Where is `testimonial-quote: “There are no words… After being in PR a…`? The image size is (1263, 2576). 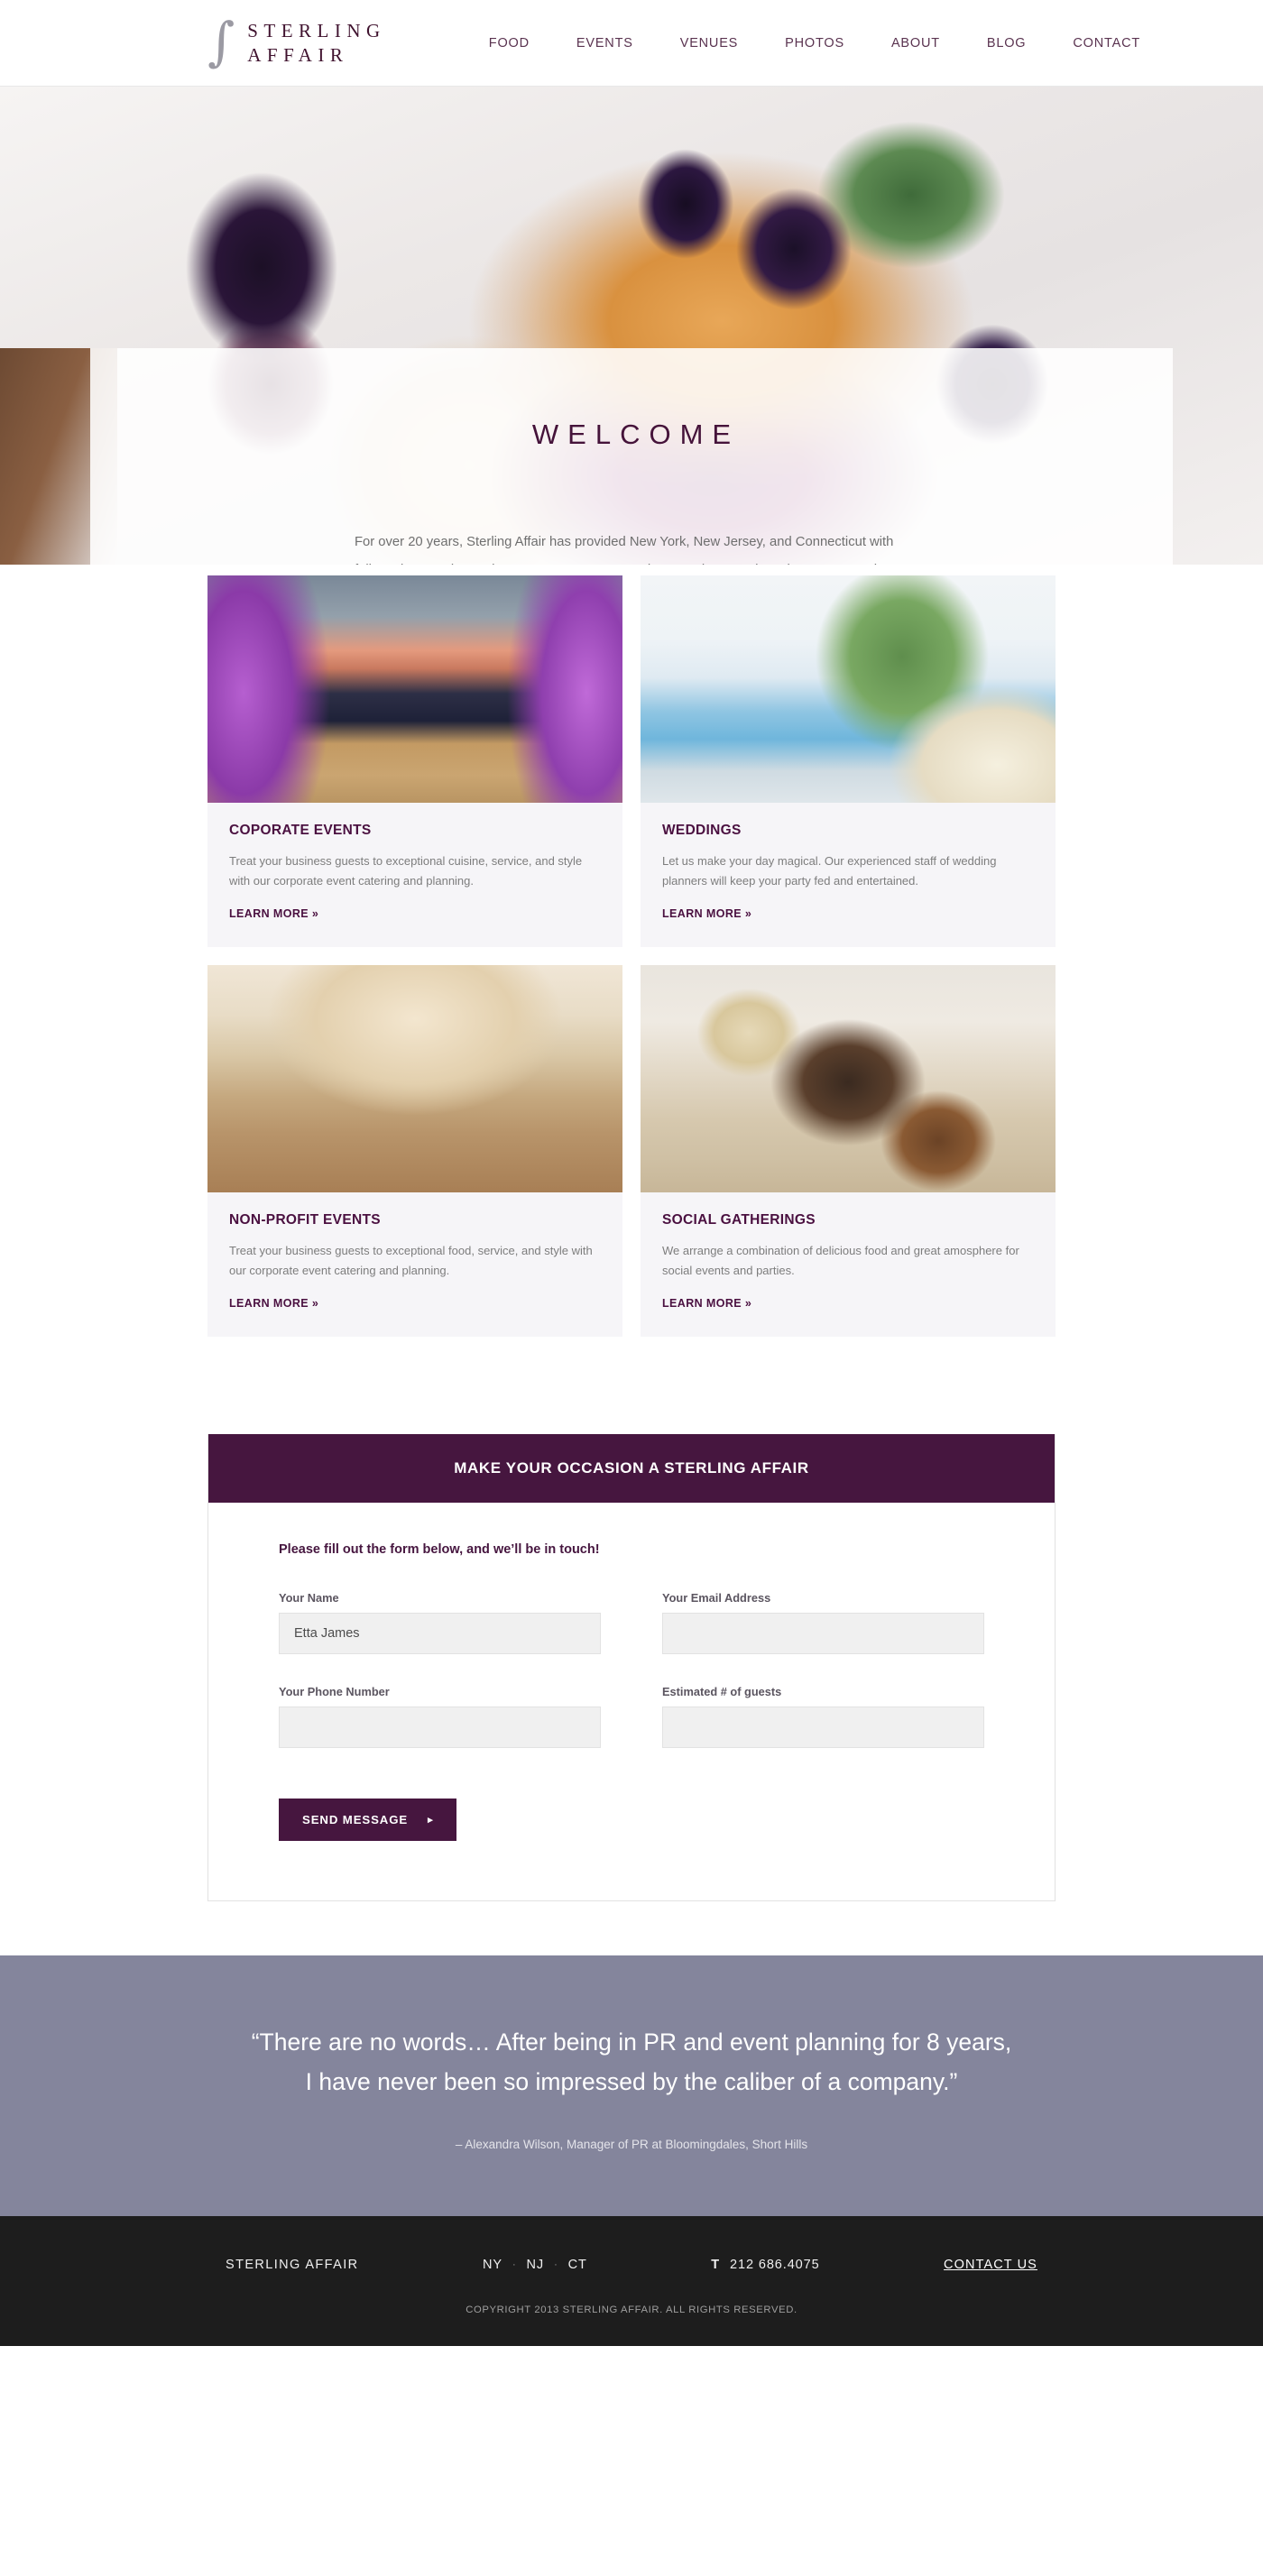 testimonial-quote: “There are no words… After being in PR a… is located at coordinates (631, 2062).